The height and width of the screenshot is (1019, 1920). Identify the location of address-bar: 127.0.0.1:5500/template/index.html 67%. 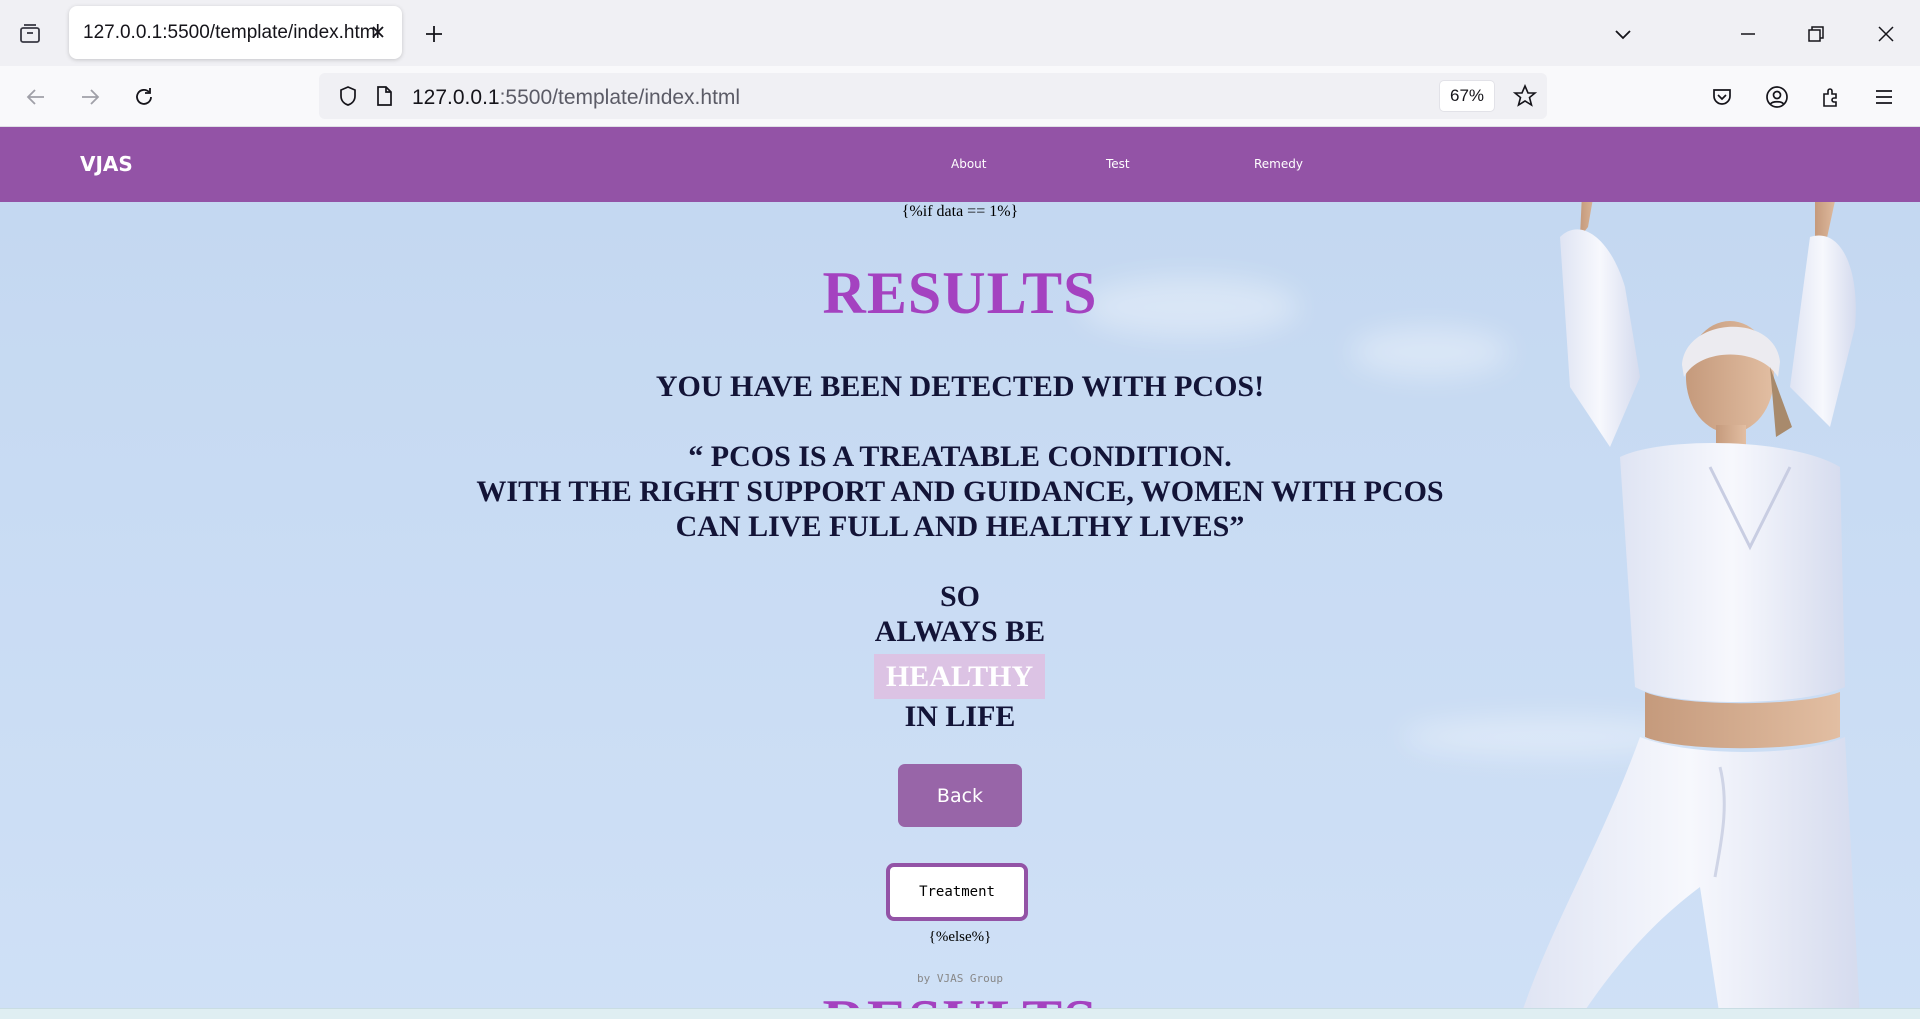
(933, 96).